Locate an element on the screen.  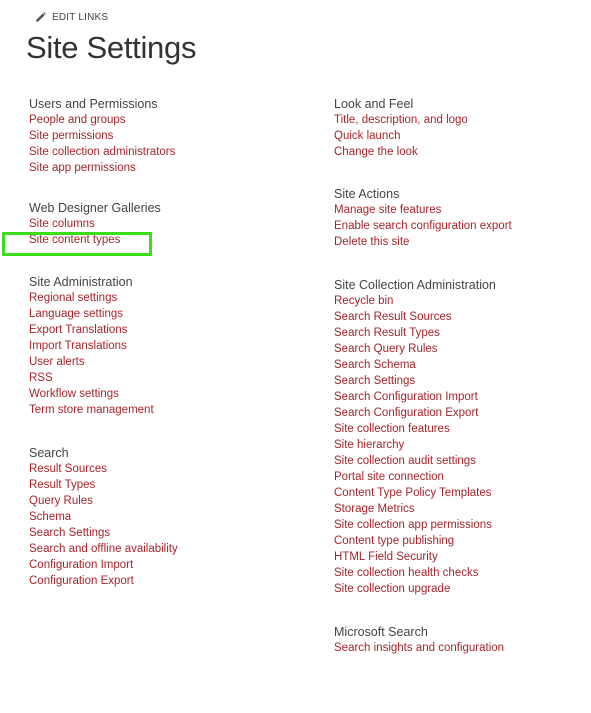
link-configuration-export: Configuration Export is located at coordinates (169, 581).